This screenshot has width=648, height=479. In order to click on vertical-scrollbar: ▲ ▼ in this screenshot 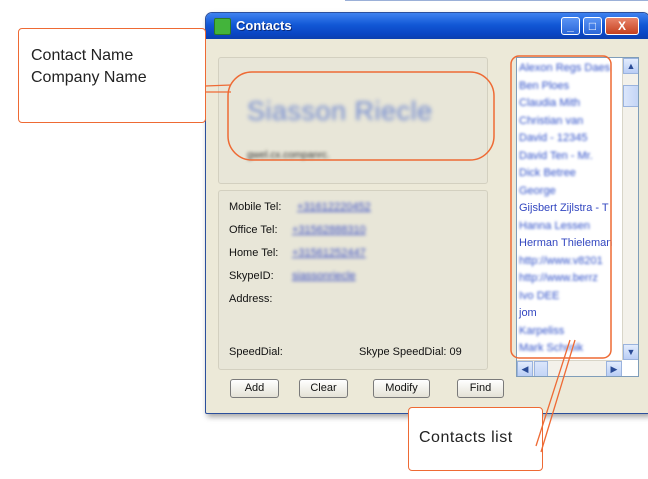, I will do `click(630, 209)`.